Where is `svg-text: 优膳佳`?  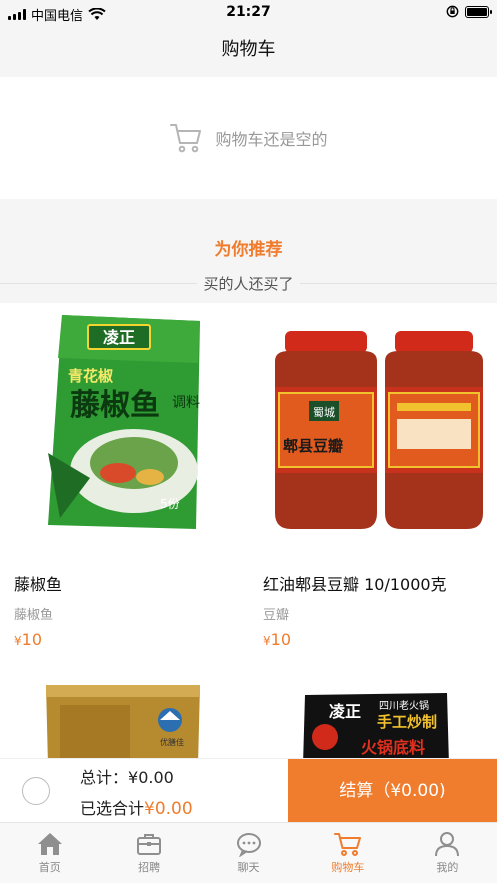 svg-text: 优膳佳 is located at coordinates (172, 742).